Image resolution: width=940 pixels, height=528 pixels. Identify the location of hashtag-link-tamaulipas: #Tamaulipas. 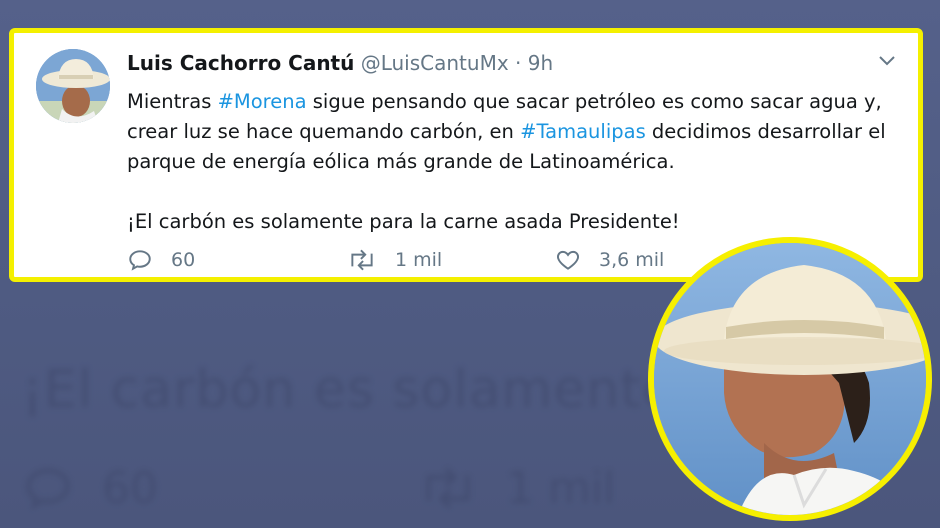
(583, 131).